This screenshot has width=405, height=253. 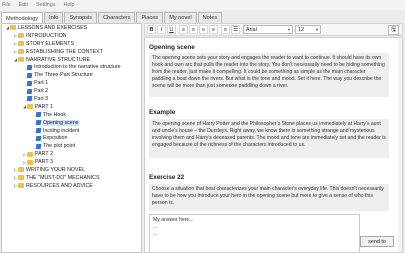 I want to click on tree-item-label: Exposition, so click(x=55, y=138).